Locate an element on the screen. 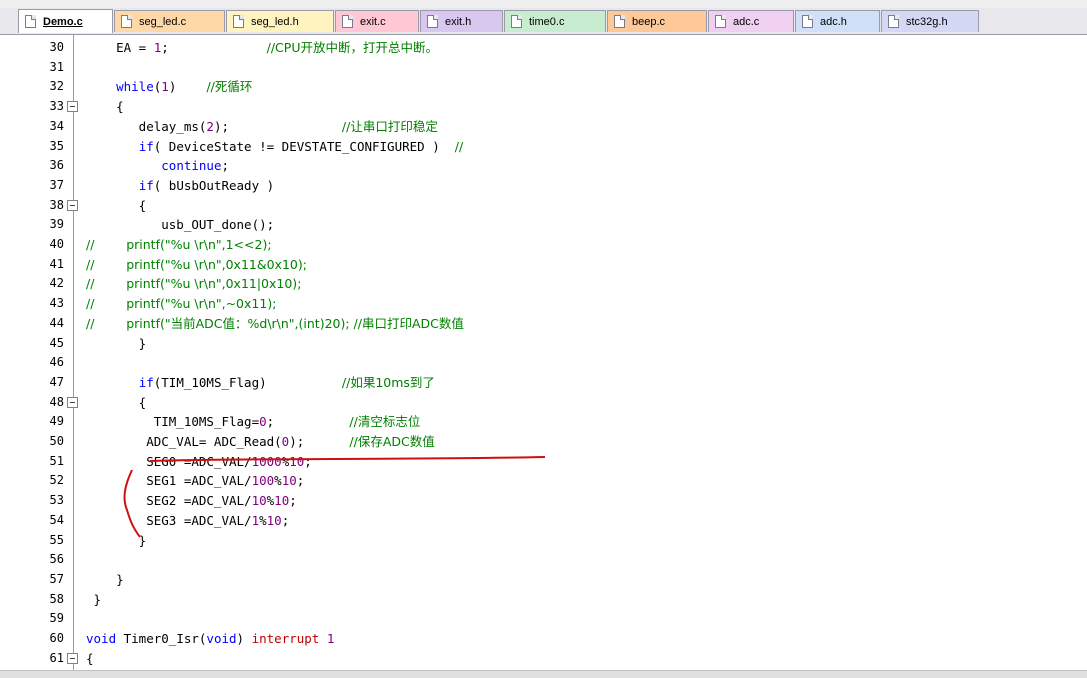 The image size is (1087, 678). line-number: 31 is located at coordinates (56, 66).